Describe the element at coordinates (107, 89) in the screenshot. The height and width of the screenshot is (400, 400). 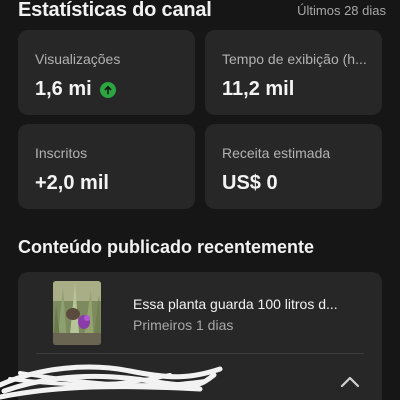
I see `arrow-up-circle-icon` at that location.